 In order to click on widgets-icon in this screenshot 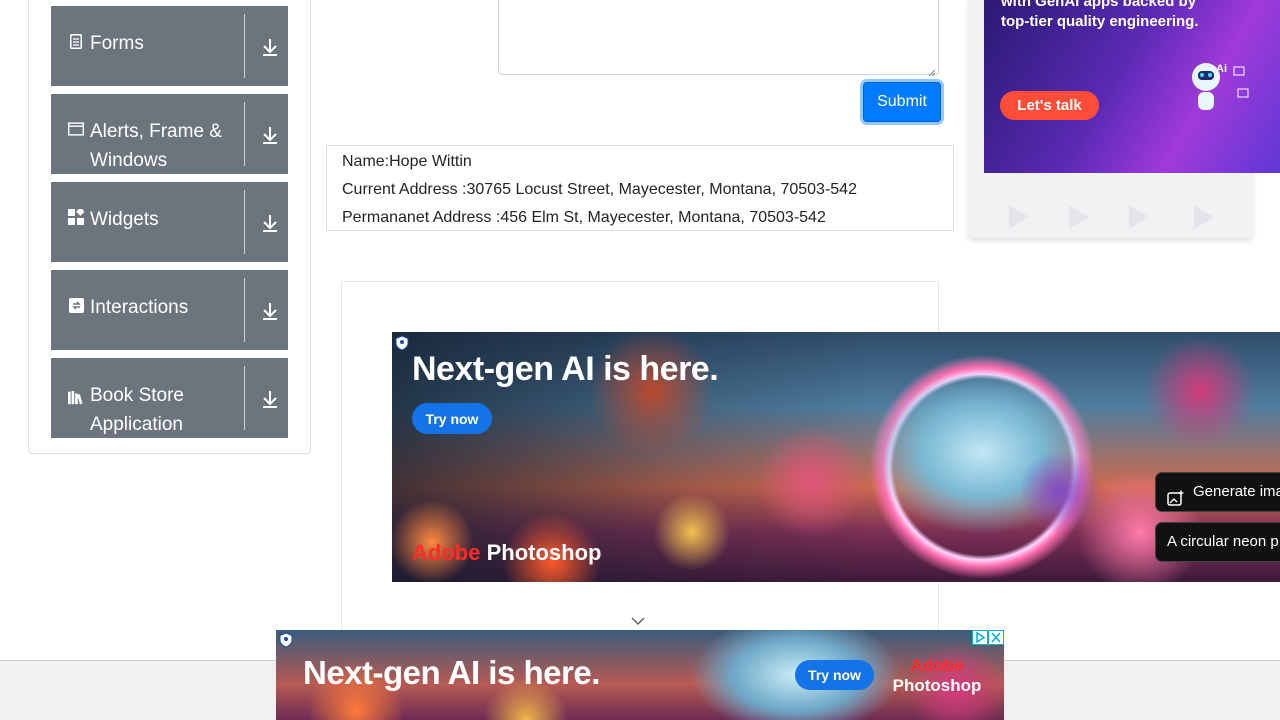, I will do `click(76, 217)`.